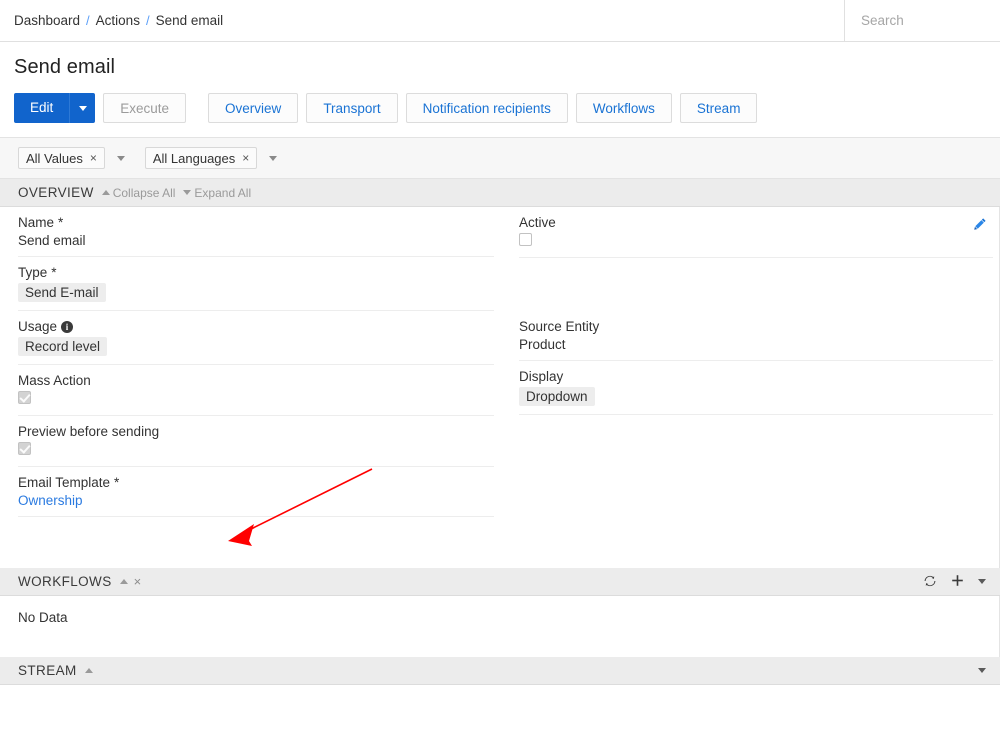 The width and height of the screenshot is (1000, 734). What do you see at coordinates (38, 326) in the screenshot?
I see `label-text: Usage` at bounding box center [38, 326].